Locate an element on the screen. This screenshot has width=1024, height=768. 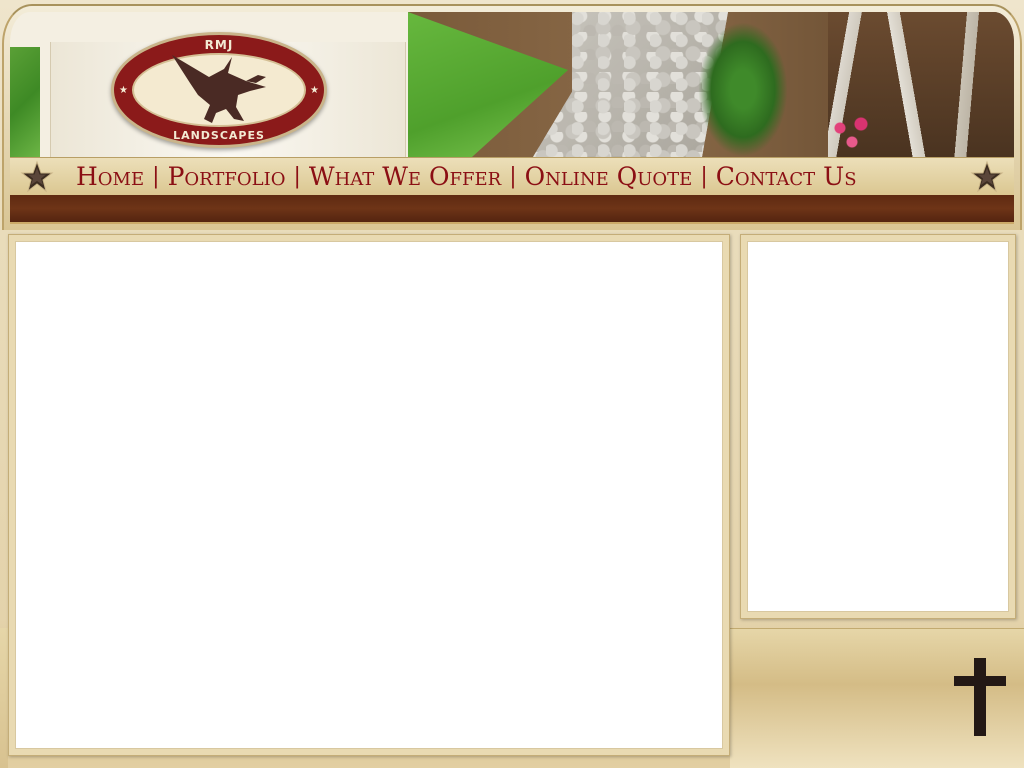
nav-portfolio-link: Portfolio is located at coordinates (227, 177).